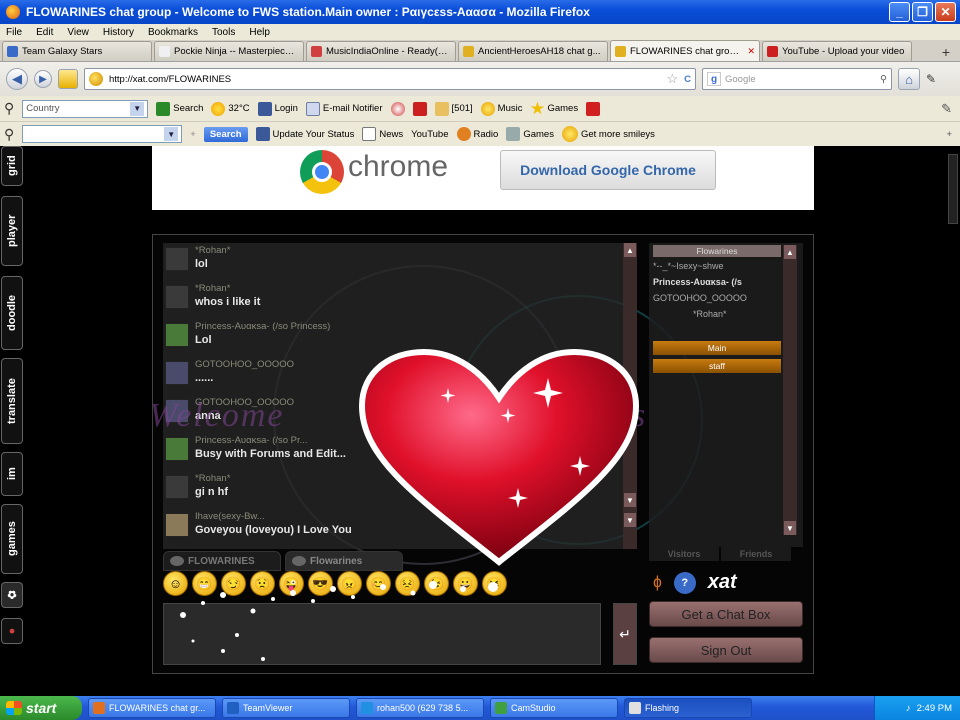 This screenshot has height=720, width=960. I want to click on games-toolbar-button: Games, so click(530, 134).